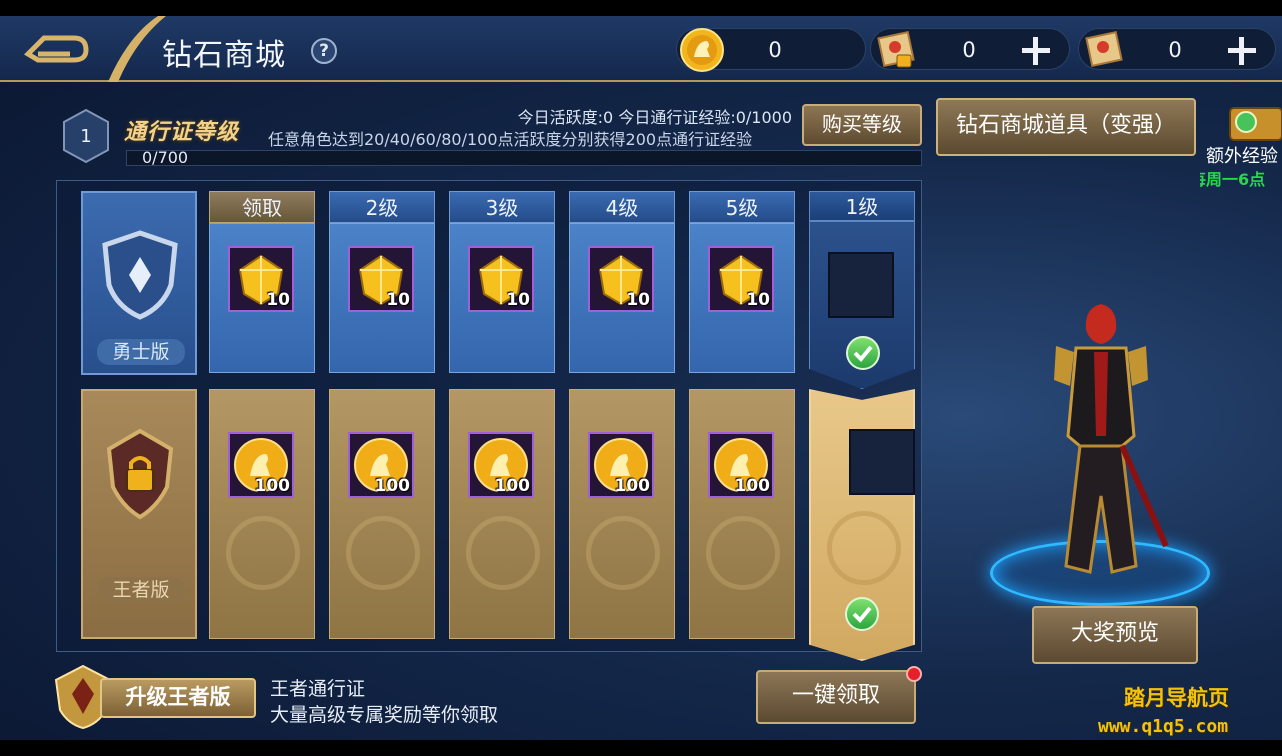  I want to click on gold-resource: 0, so click(771, 50).